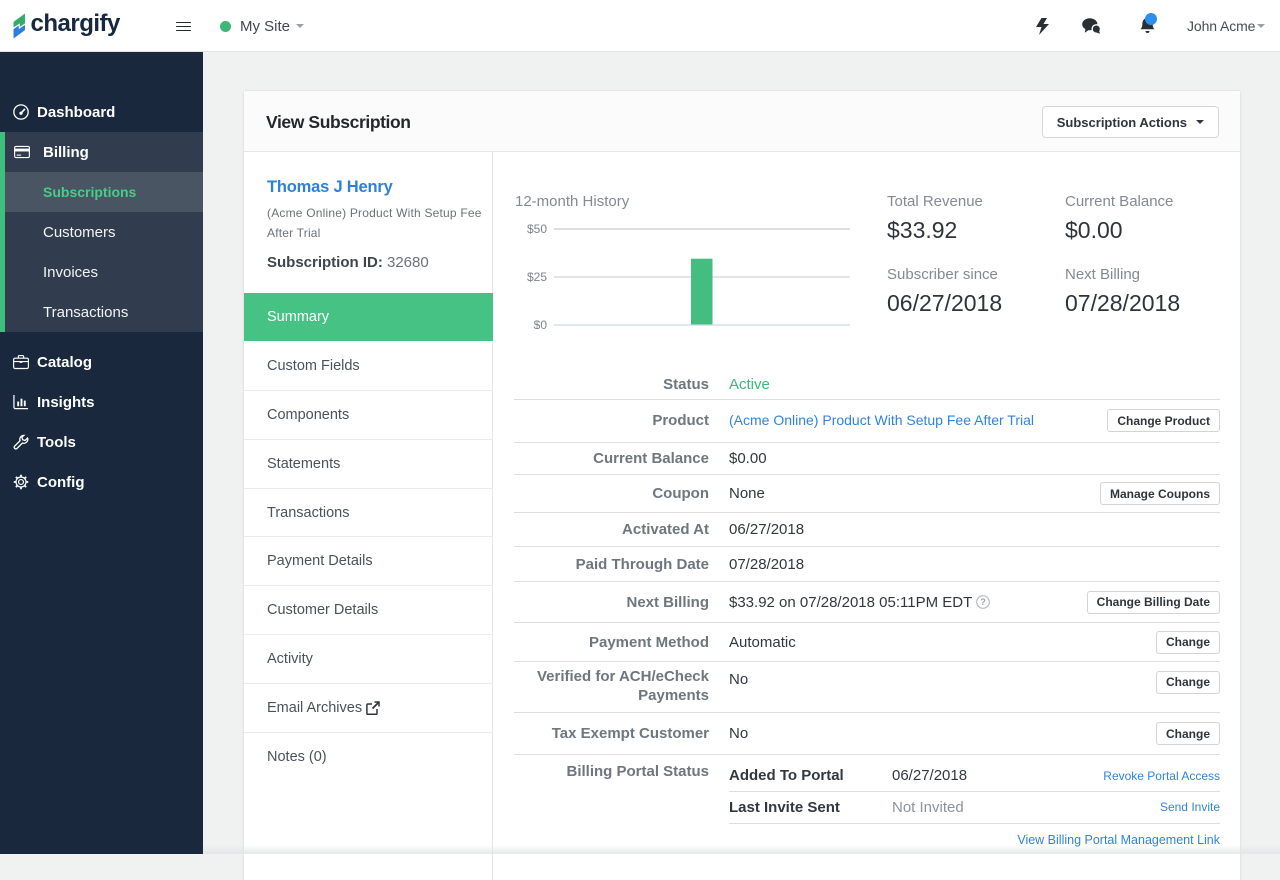 This screenshot has width=1280, height=880. Describe the element at coordinates (541, 323) in the screenshot. I see `svg-text: $0` at that location.